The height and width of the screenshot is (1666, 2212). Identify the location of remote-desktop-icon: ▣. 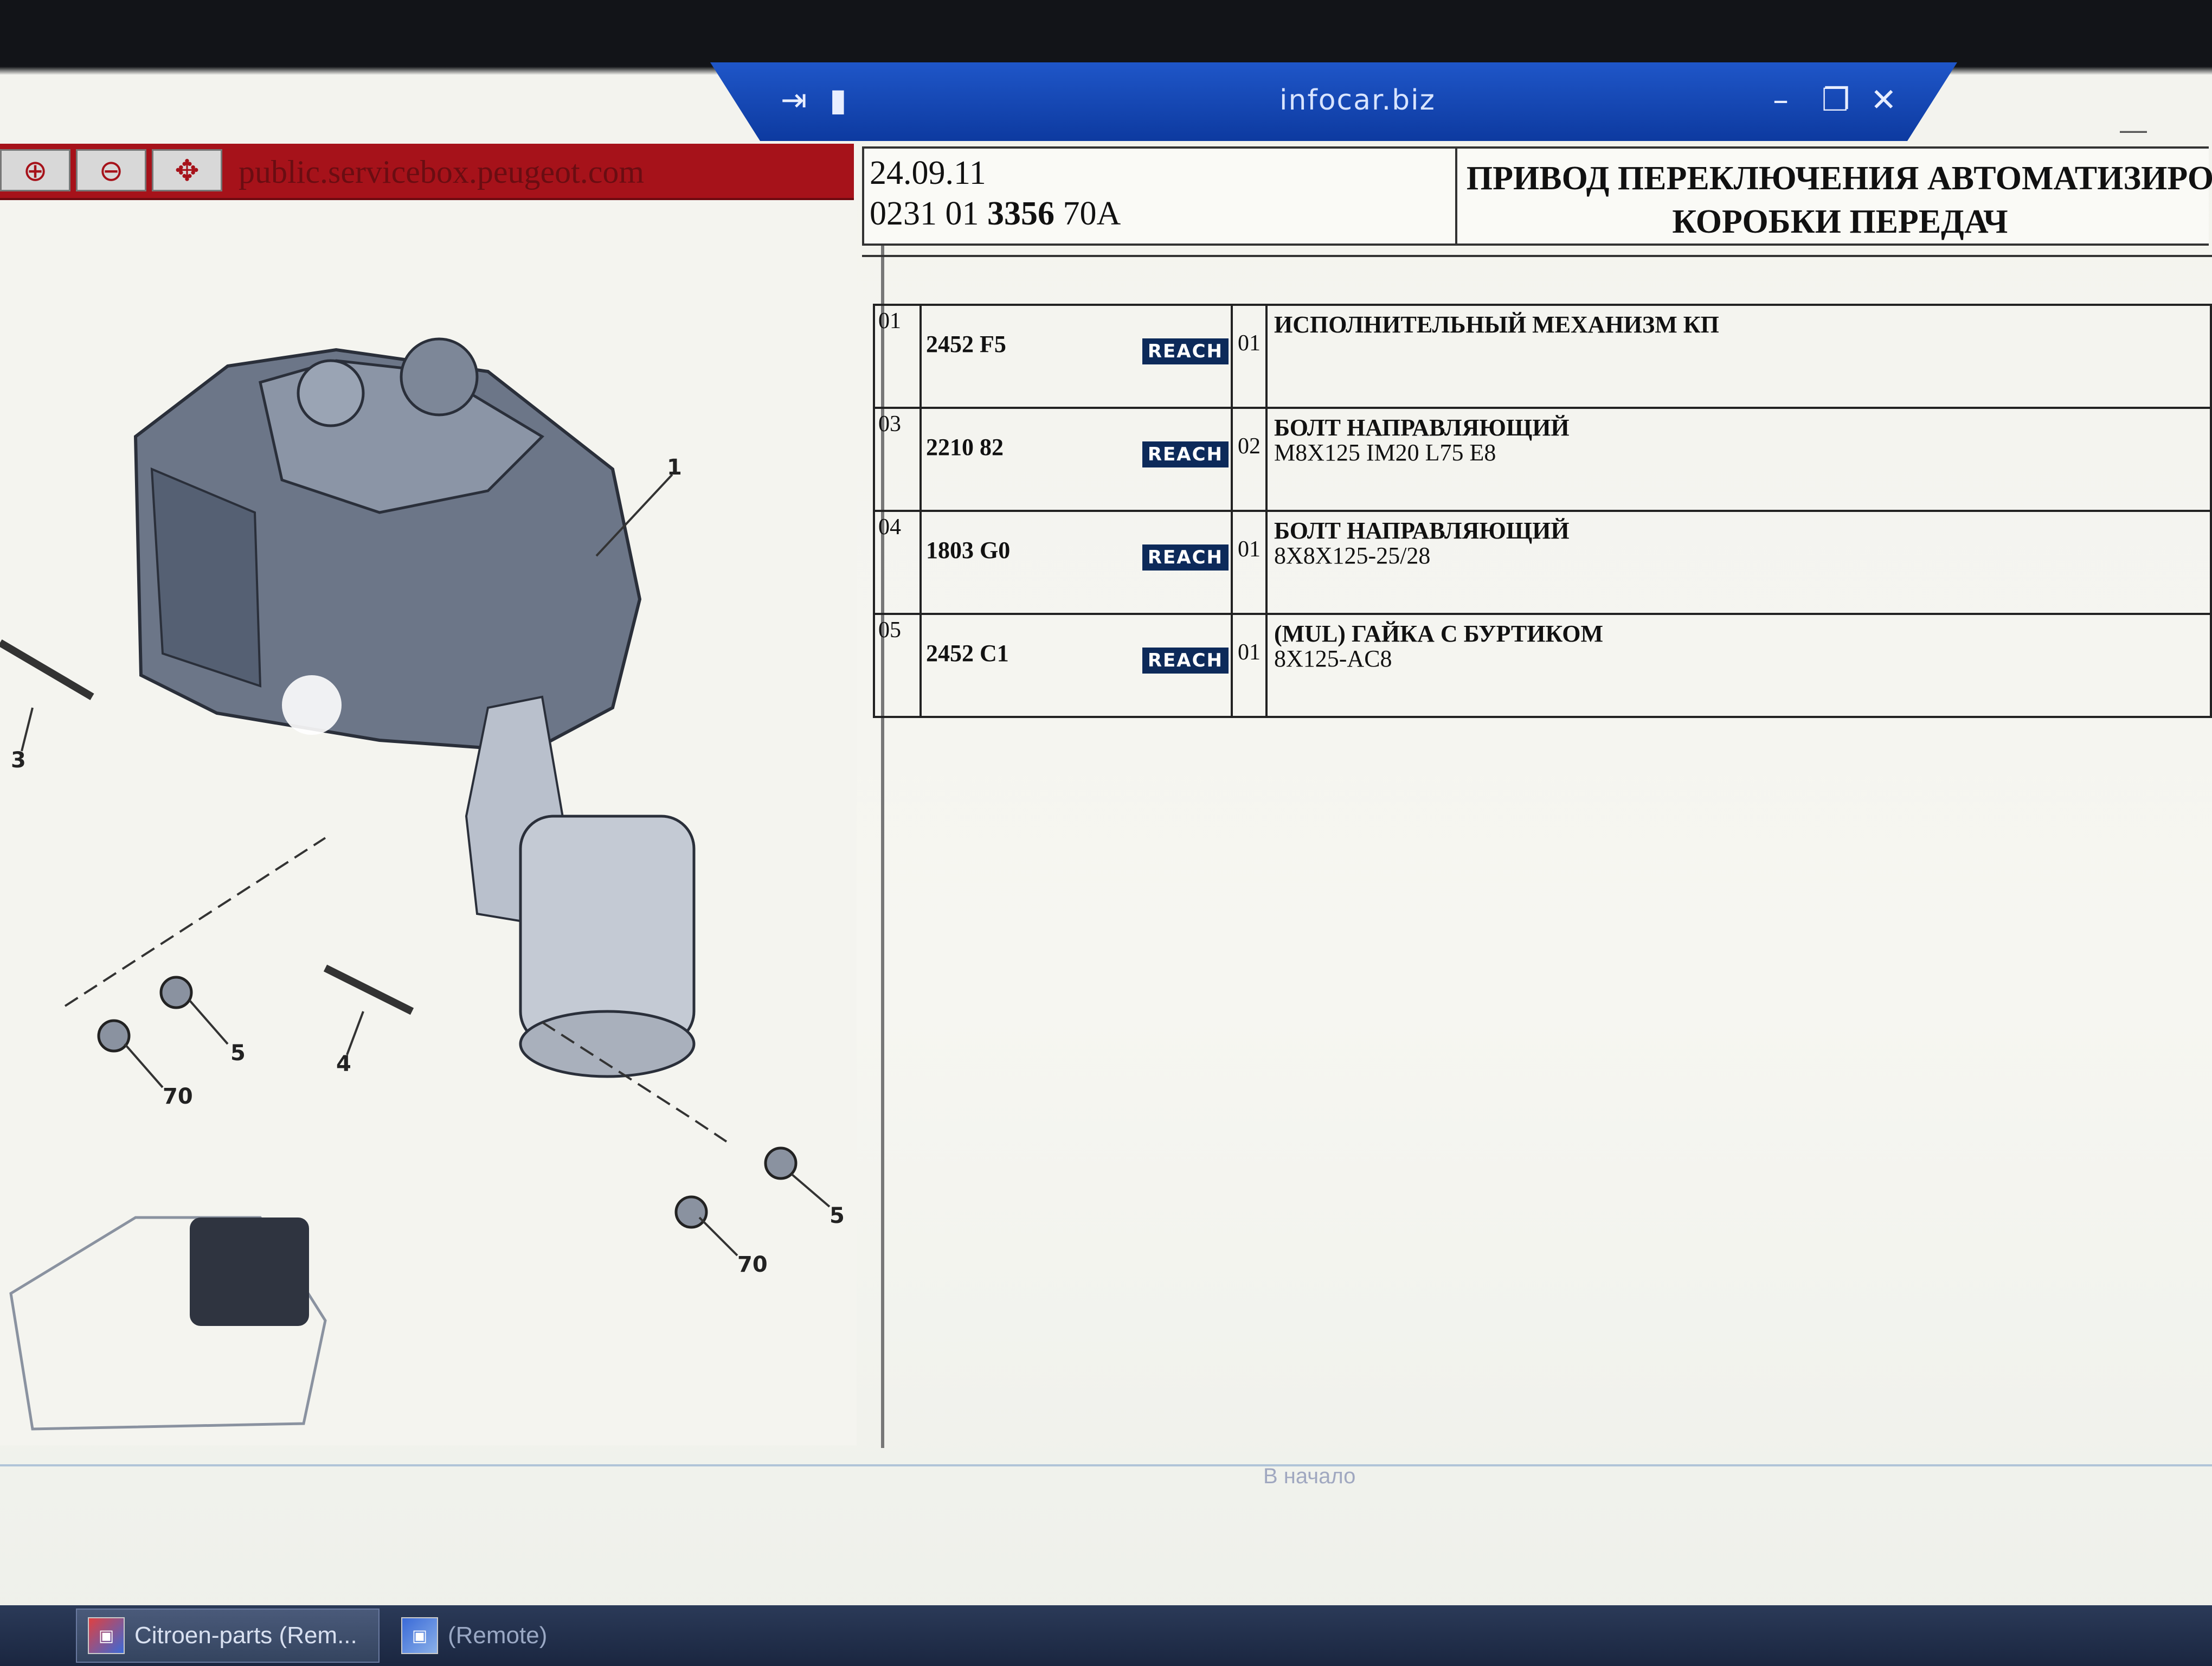
(419, 1636).